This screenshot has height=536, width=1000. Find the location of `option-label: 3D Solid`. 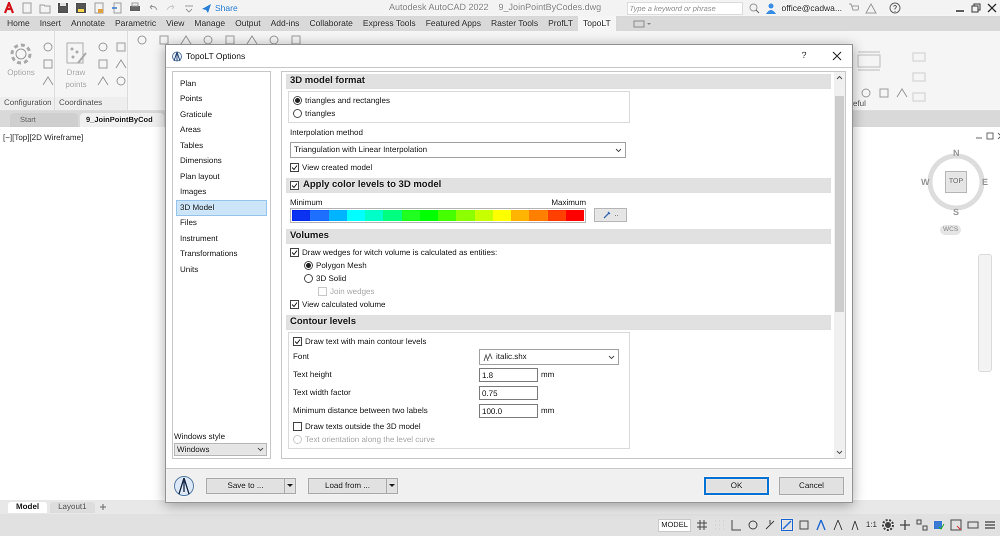

option-label: 3D Solid is located at coordinates (331, 278).